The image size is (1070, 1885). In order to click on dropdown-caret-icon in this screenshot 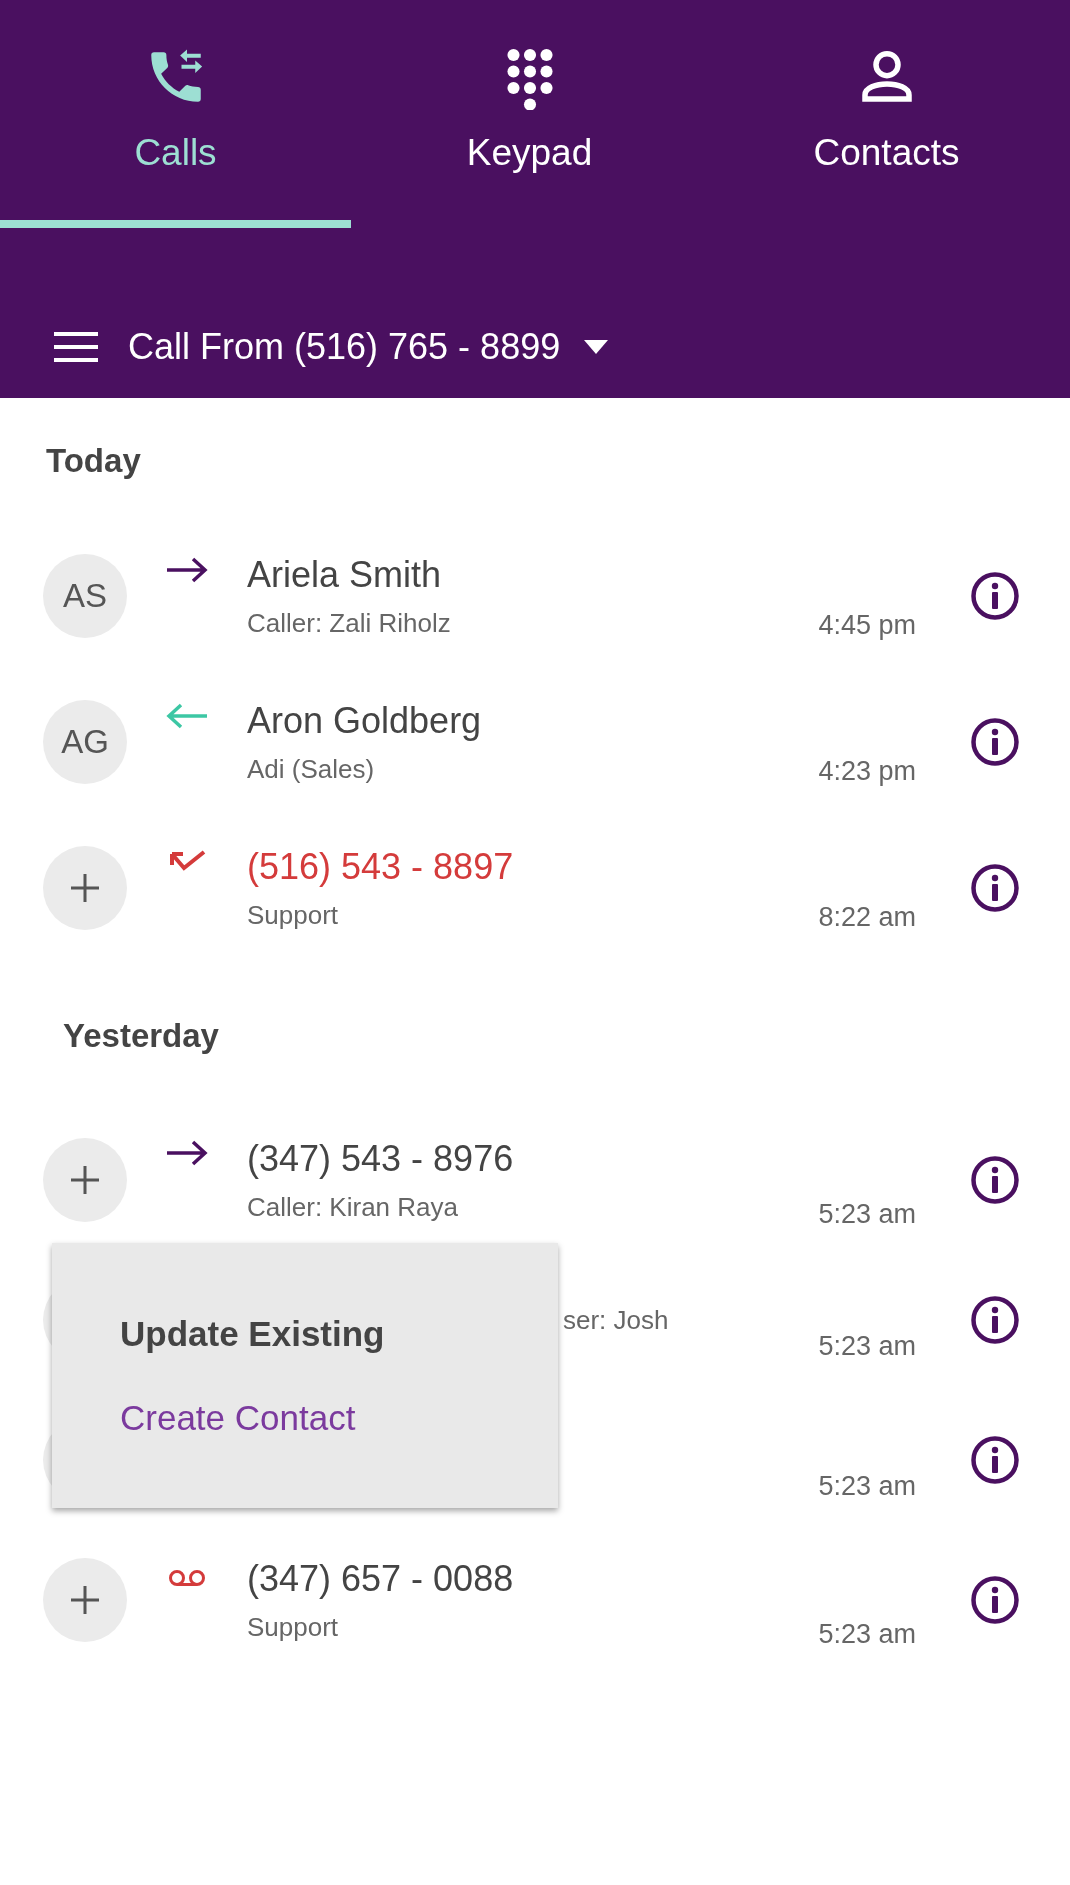, I will do `click(596, 347)`.